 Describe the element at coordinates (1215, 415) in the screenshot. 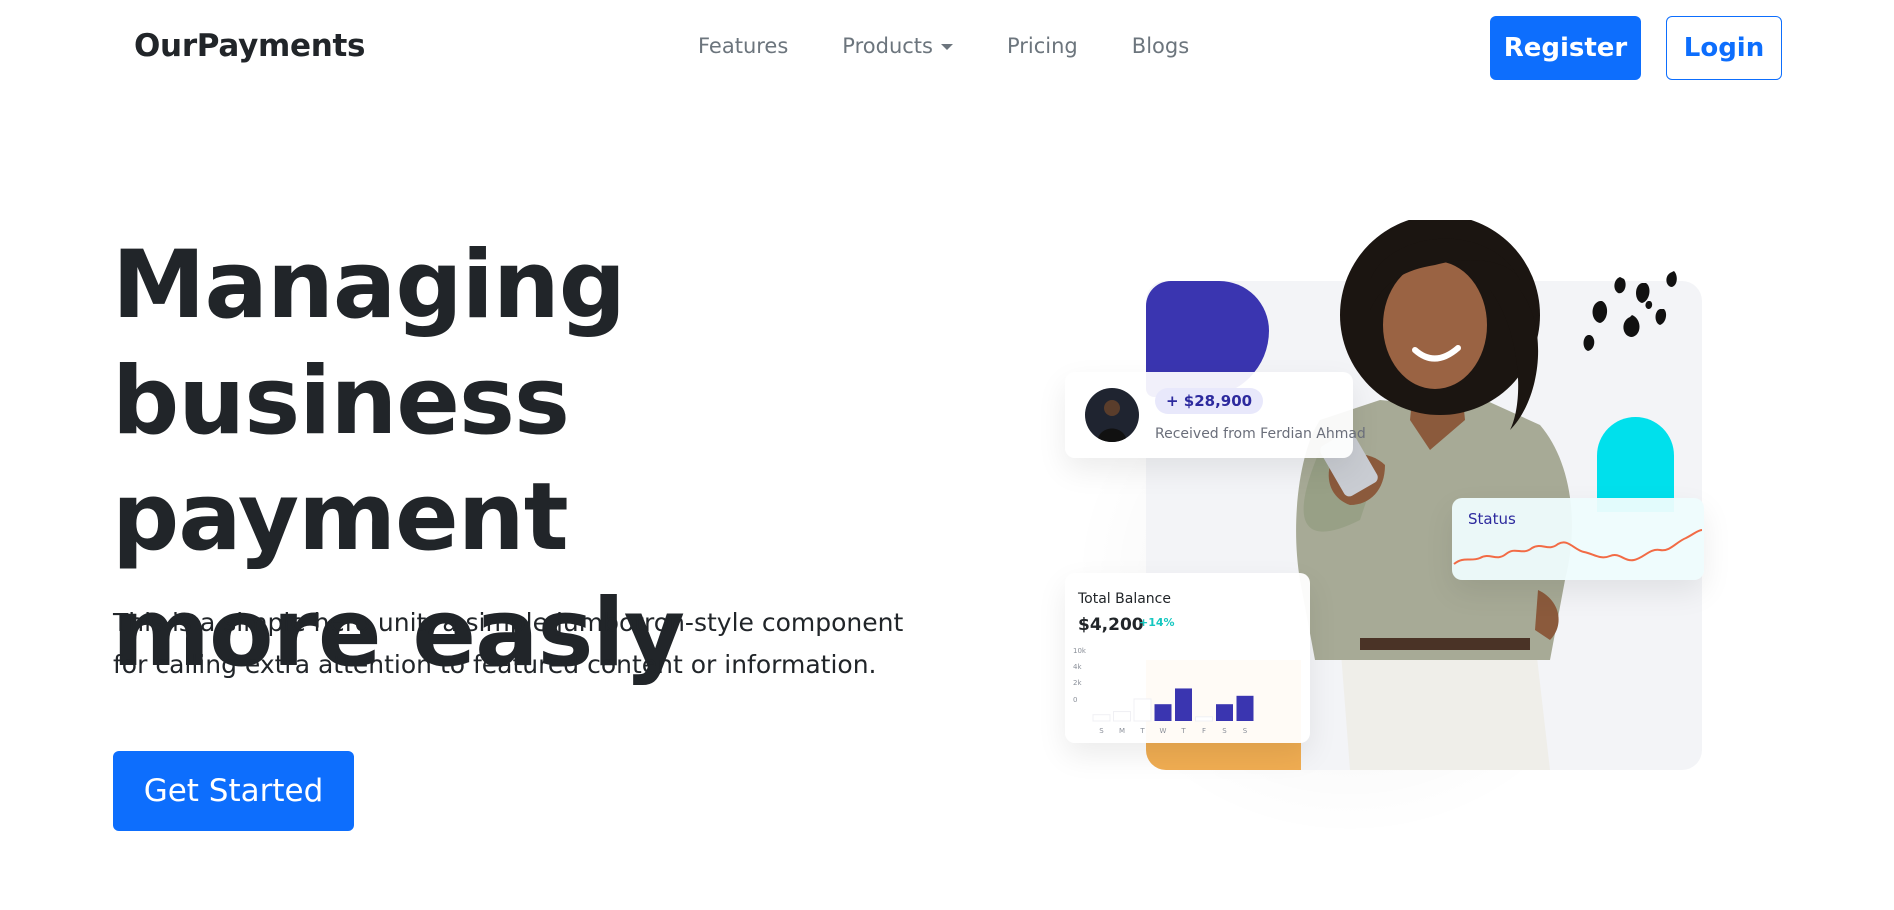

I see `received-payment-card: + $28,900 Received from Ferdian Ahmad` at that location.